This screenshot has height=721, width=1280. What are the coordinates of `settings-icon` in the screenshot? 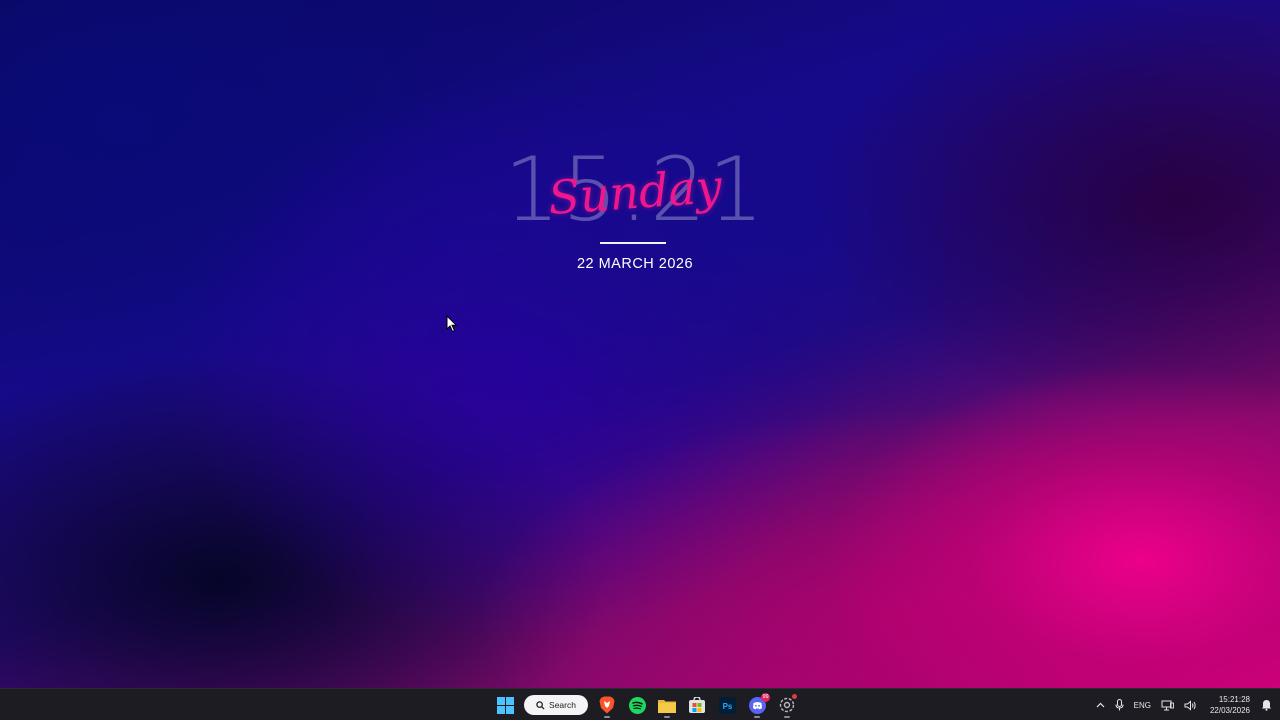 It's located at (787, 705).